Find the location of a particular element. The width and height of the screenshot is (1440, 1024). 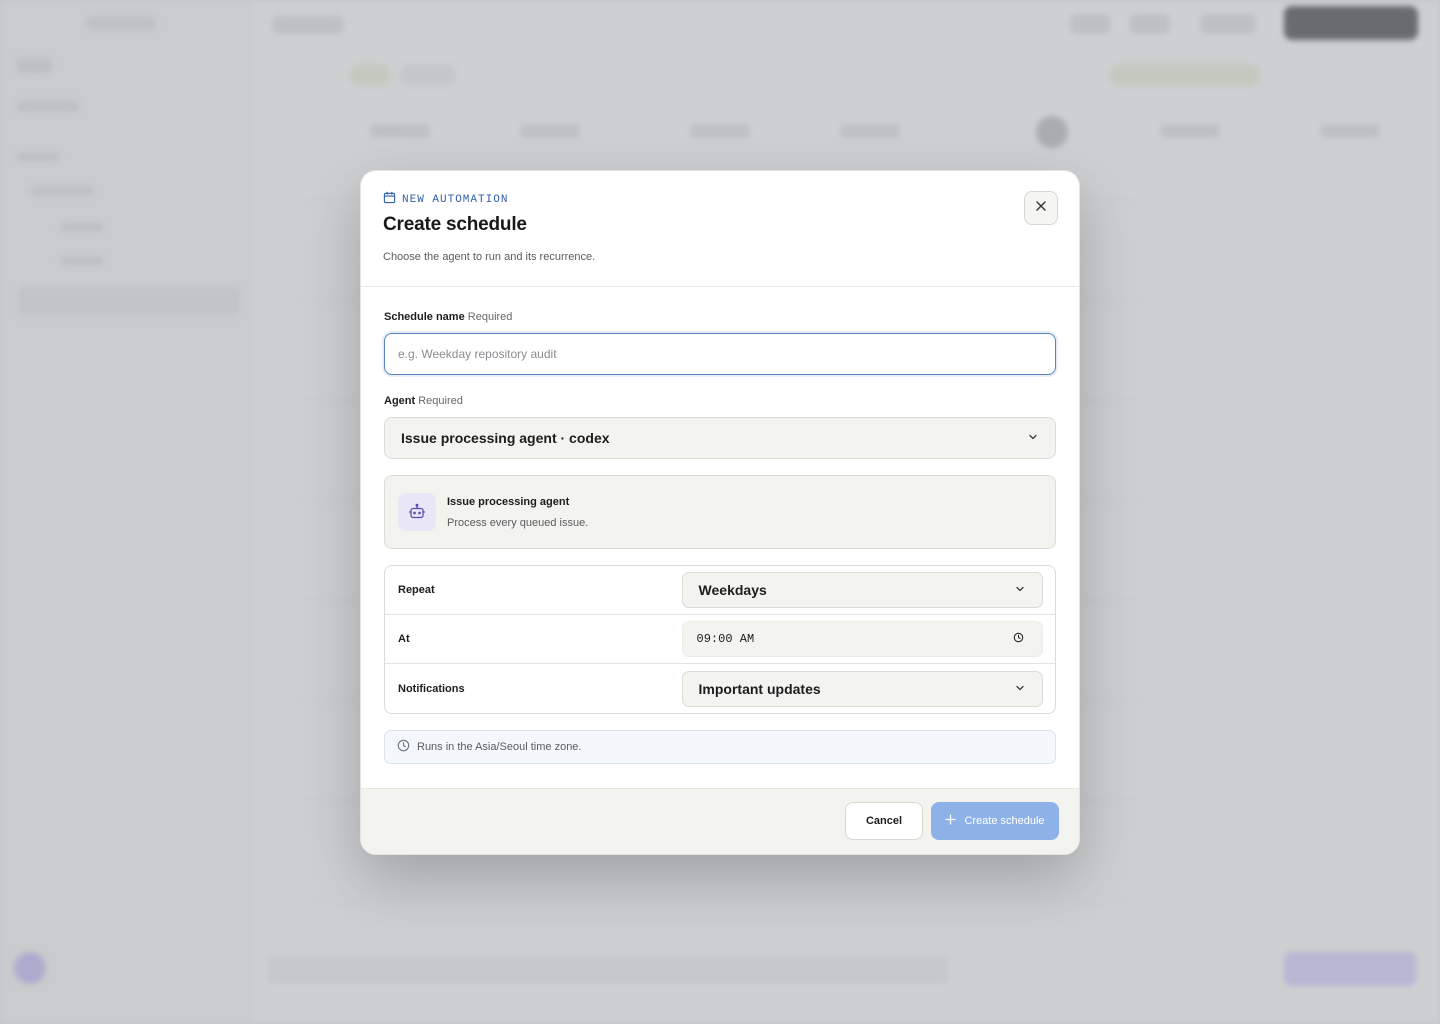

dialog-eyebrow: NEW AUTOMATION is located at coordinates (720, 199).